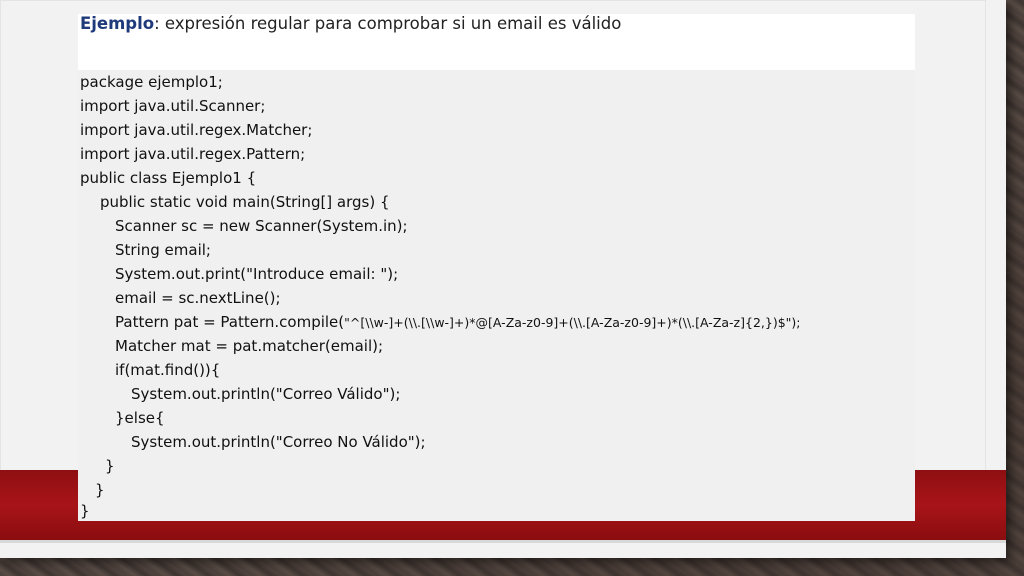  I want to click on code-line: Scanner sc = new Scanner(System.in);, so click(261, 226).